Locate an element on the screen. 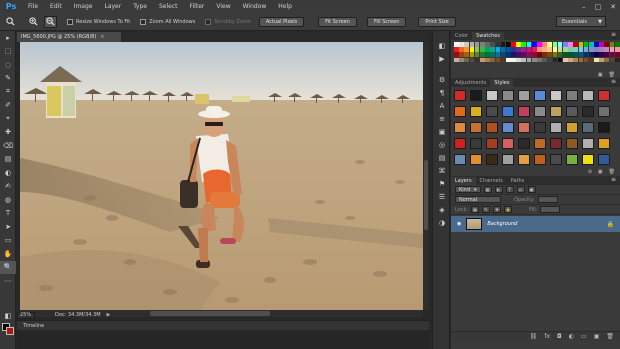  fit-screen-button: Fit Screen is located at coordinates (337, 21).